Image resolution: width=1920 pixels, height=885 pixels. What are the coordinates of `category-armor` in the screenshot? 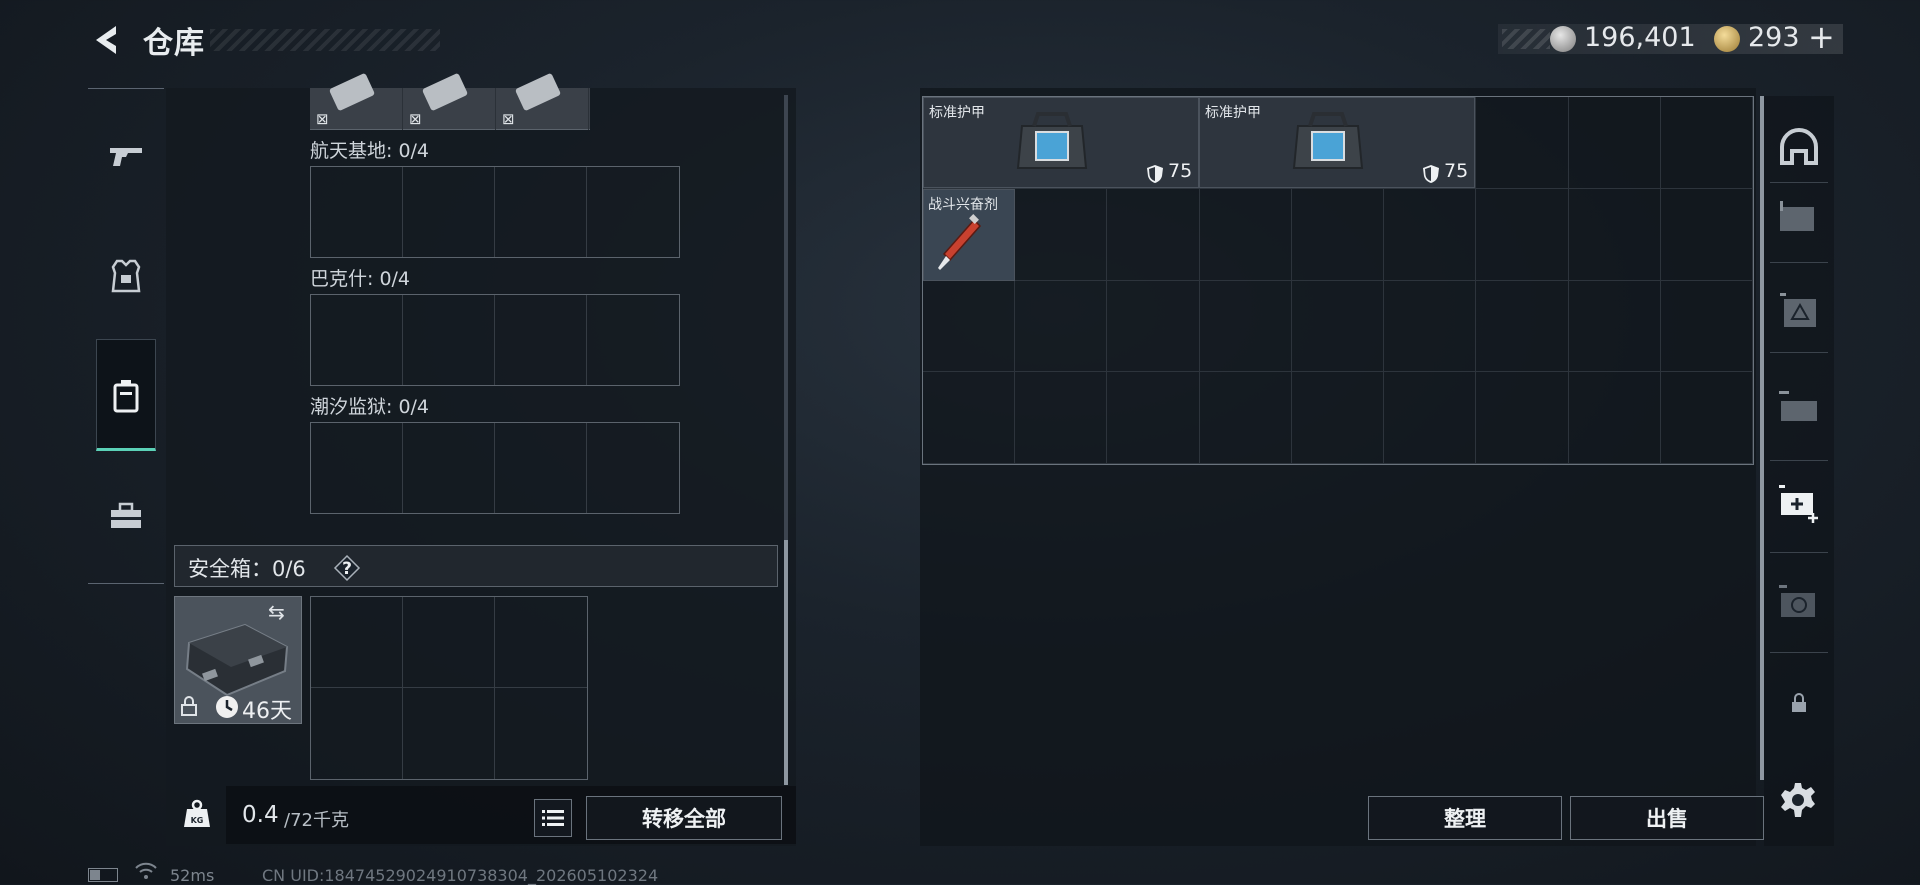 It's located at (126, 276).